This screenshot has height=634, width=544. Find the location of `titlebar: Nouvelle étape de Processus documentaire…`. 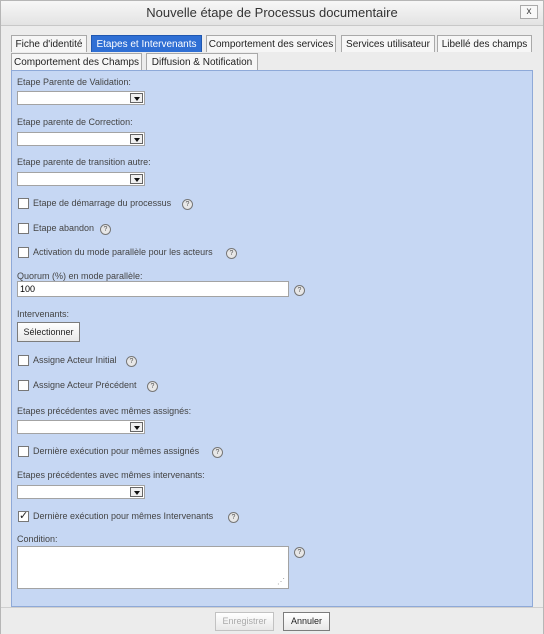

titlebar: Nouvelle étape de Processus documentaire… is located at coordinates (272, 13).